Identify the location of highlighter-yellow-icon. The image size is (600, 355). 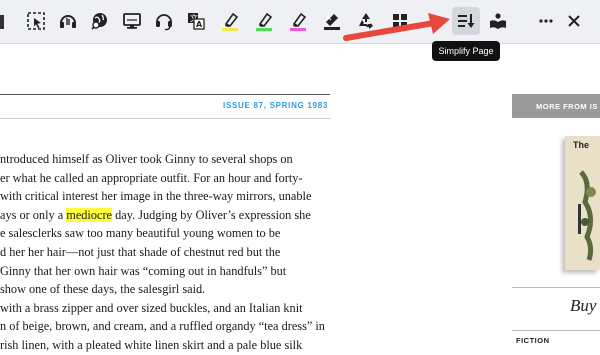
(230, 21).